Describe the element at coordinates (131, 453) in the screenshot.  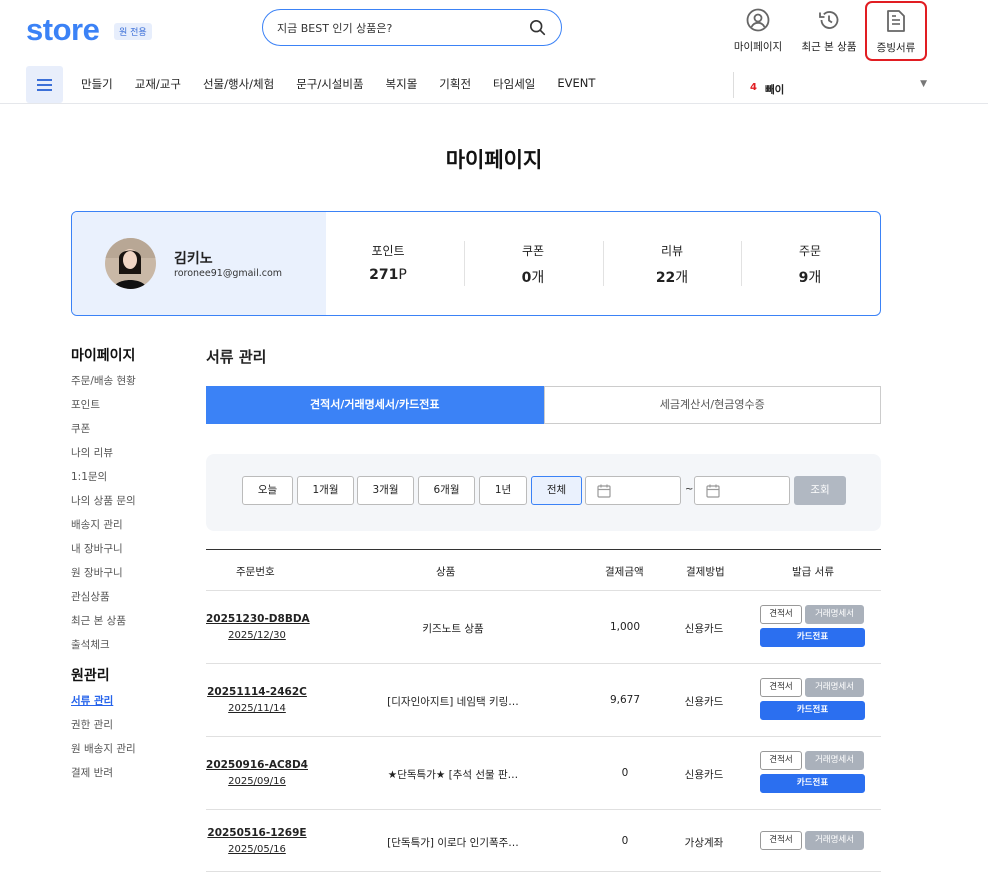
I see `sidebar-item-reviews: 나의 리뷰` at that location.